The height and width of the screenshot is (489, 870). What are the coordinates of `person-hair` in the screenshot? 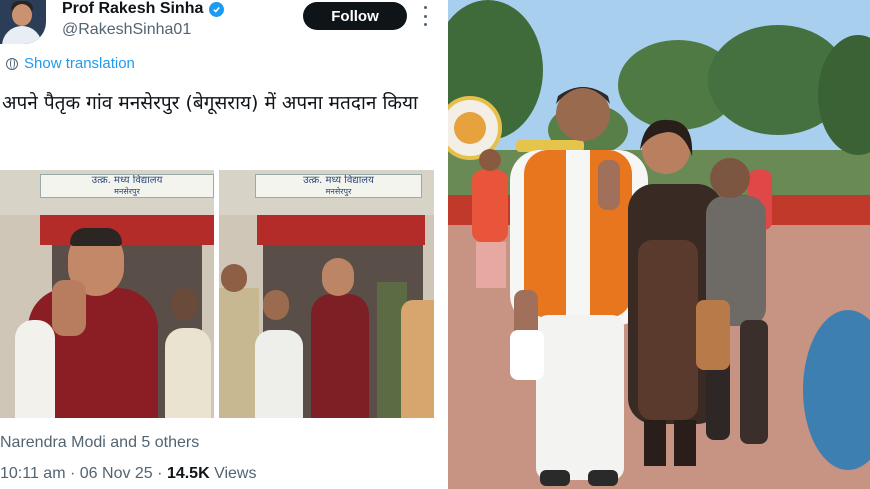 It's located at (96, 237).